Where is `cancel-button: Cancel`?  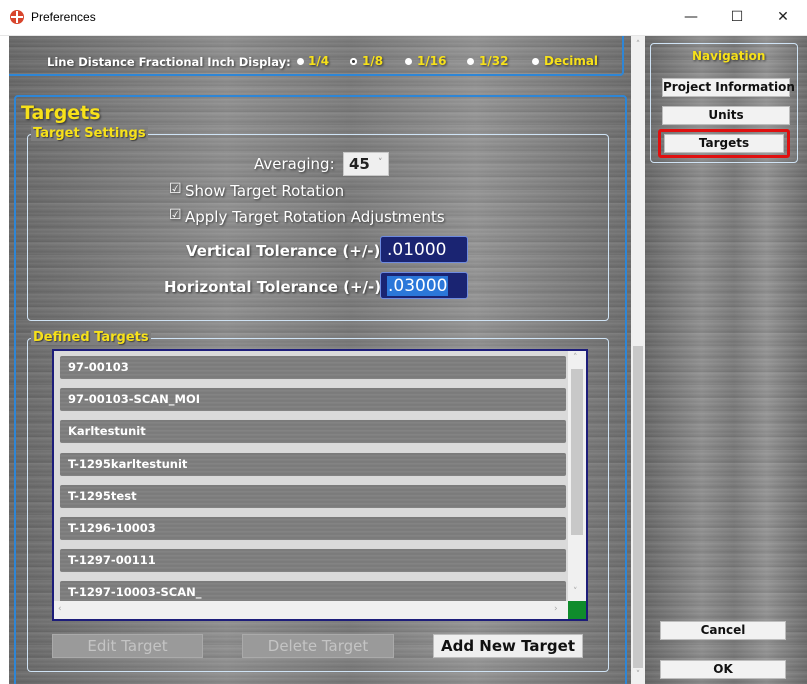 cancel-button: Cancel is located at coordinates (723, 630).